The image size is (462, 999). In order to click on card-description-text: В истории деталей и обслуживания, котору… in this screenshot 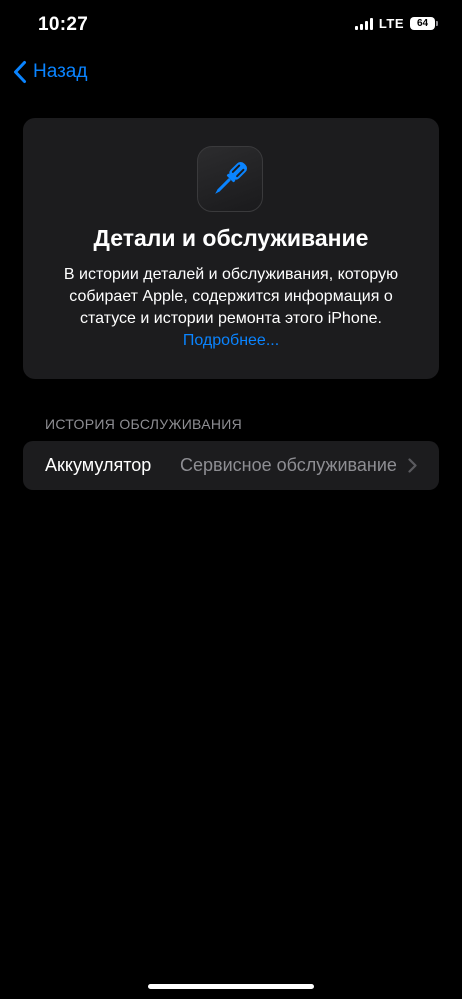, I will do `click(231, 296)`.